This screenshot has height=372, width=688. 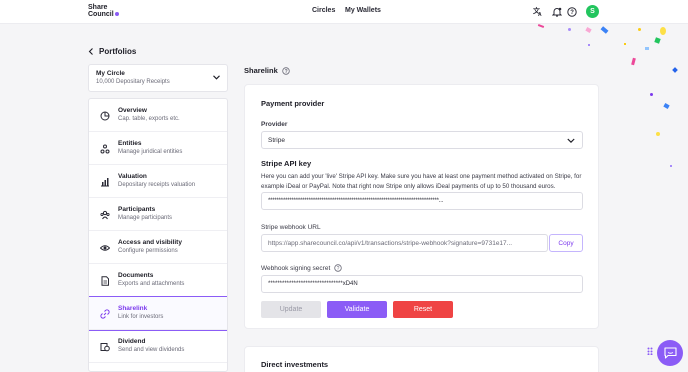 What do you see at coordinates (291, 227) in the screenshot?
I see `webhook-label: Stripe webhook URL` at bounding box center [291, 227].